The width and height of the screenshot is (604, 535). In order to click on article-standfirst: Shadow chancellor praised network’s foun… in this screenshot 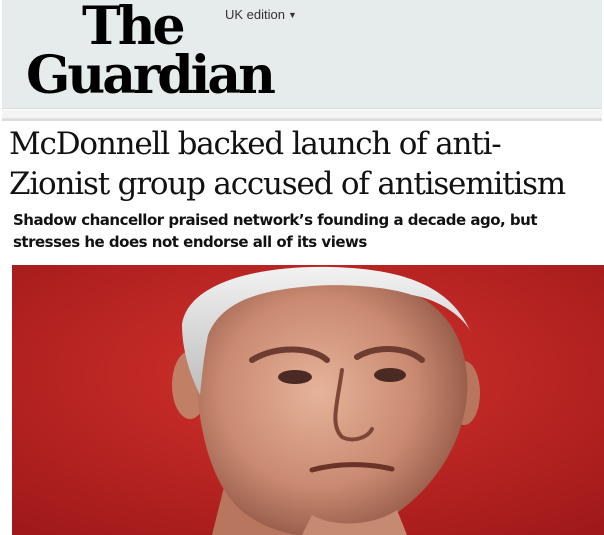, I will do `click(275, 231)`.